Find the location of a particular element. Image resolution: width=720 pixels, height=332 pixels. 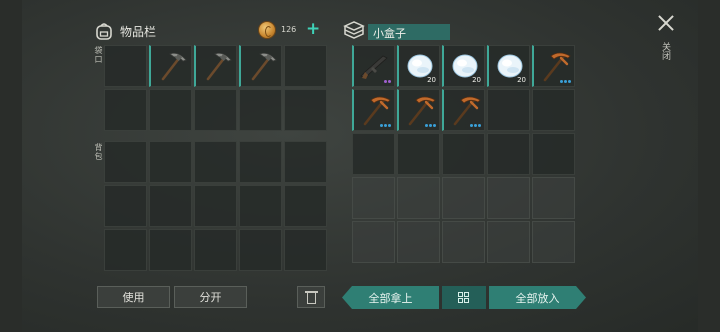

take-all-button: 全部拿上 is located at coordinates (390, 297).